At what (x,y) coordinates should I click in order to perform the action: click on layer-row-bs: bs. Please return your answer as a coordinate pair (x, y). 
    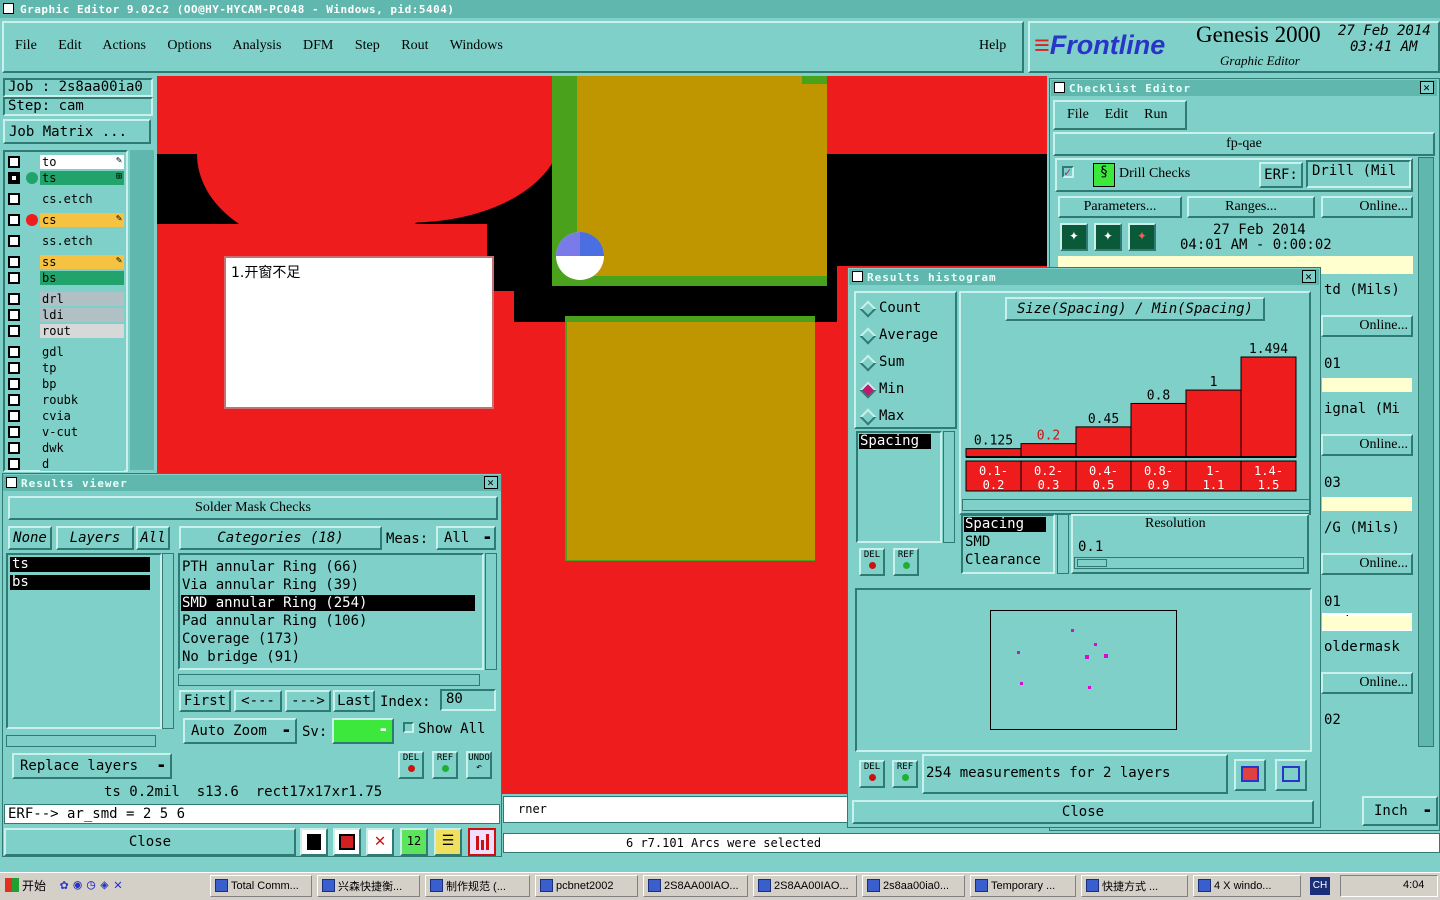
    Looking at the image, I should click on (65, 278).